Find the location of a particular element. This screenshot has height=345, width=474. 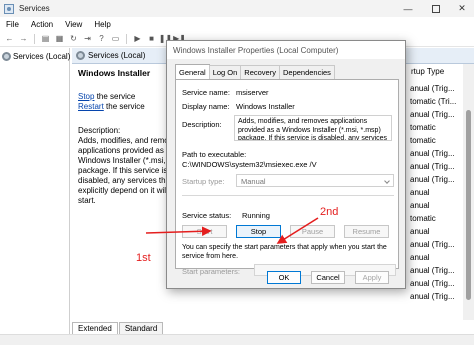

service-name-label: Service name: is located at coordinates (206, 92).